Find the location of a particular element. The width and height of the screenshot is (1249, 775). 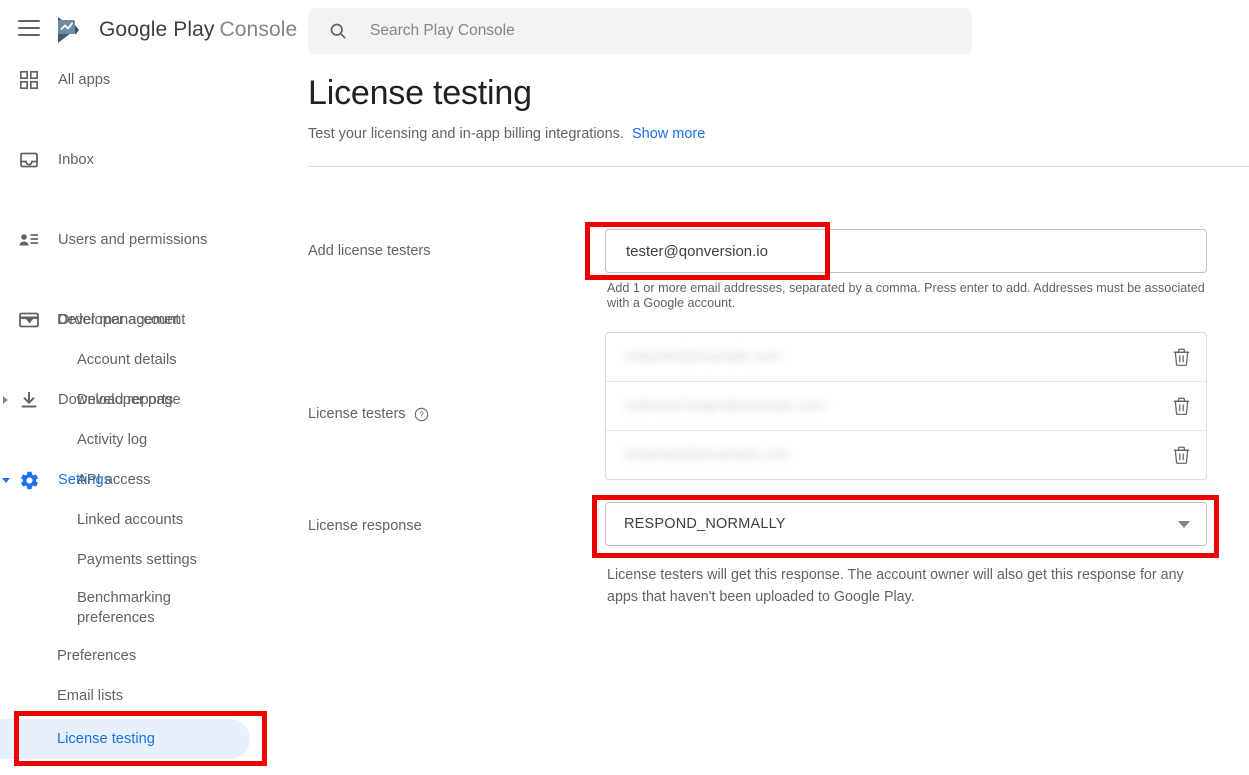

brand-secondary: Console is located at coordinates (258, 29).